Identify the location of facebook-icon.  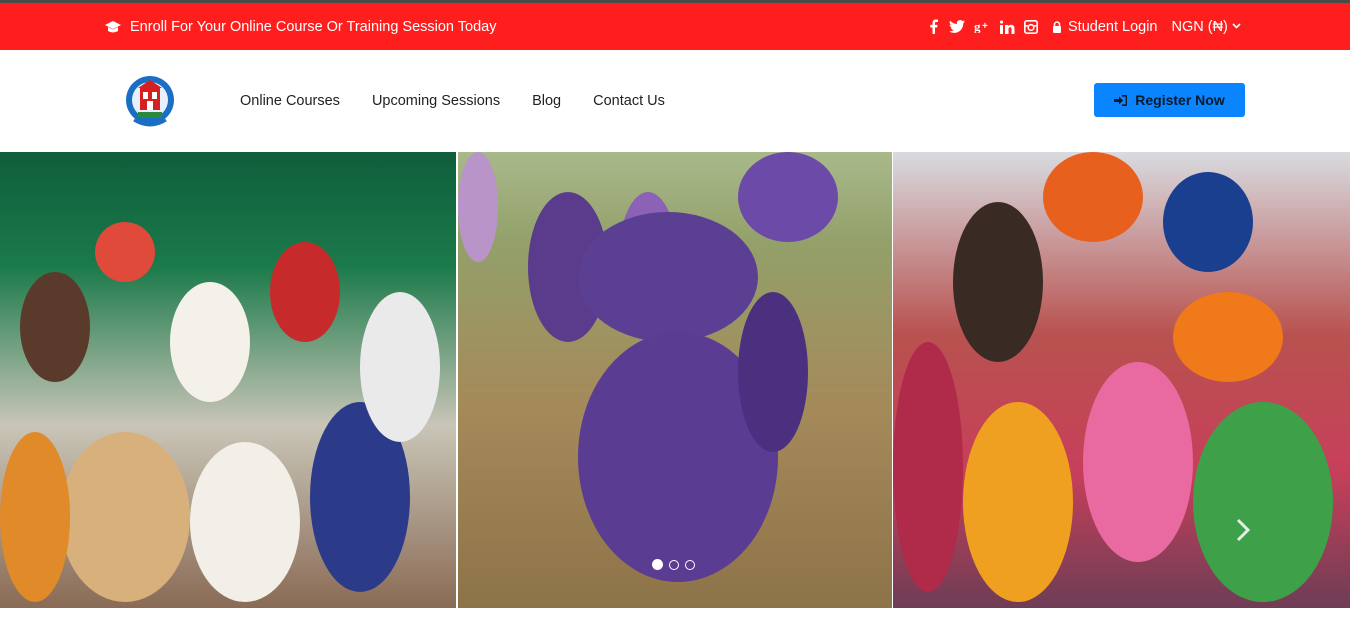
(933, 26).